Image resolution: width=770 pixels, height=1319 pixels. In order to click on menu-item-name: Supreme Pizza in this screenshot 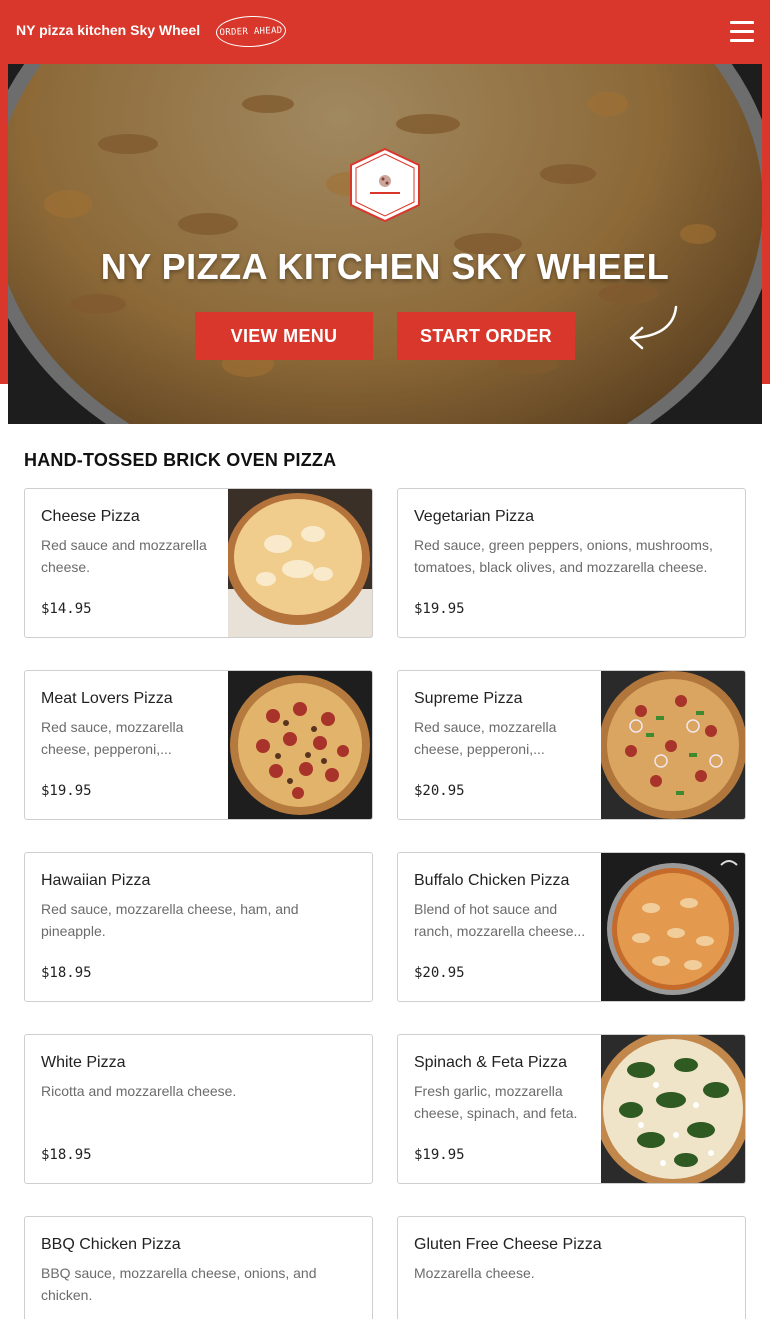, I will do `click(468, 698)`.